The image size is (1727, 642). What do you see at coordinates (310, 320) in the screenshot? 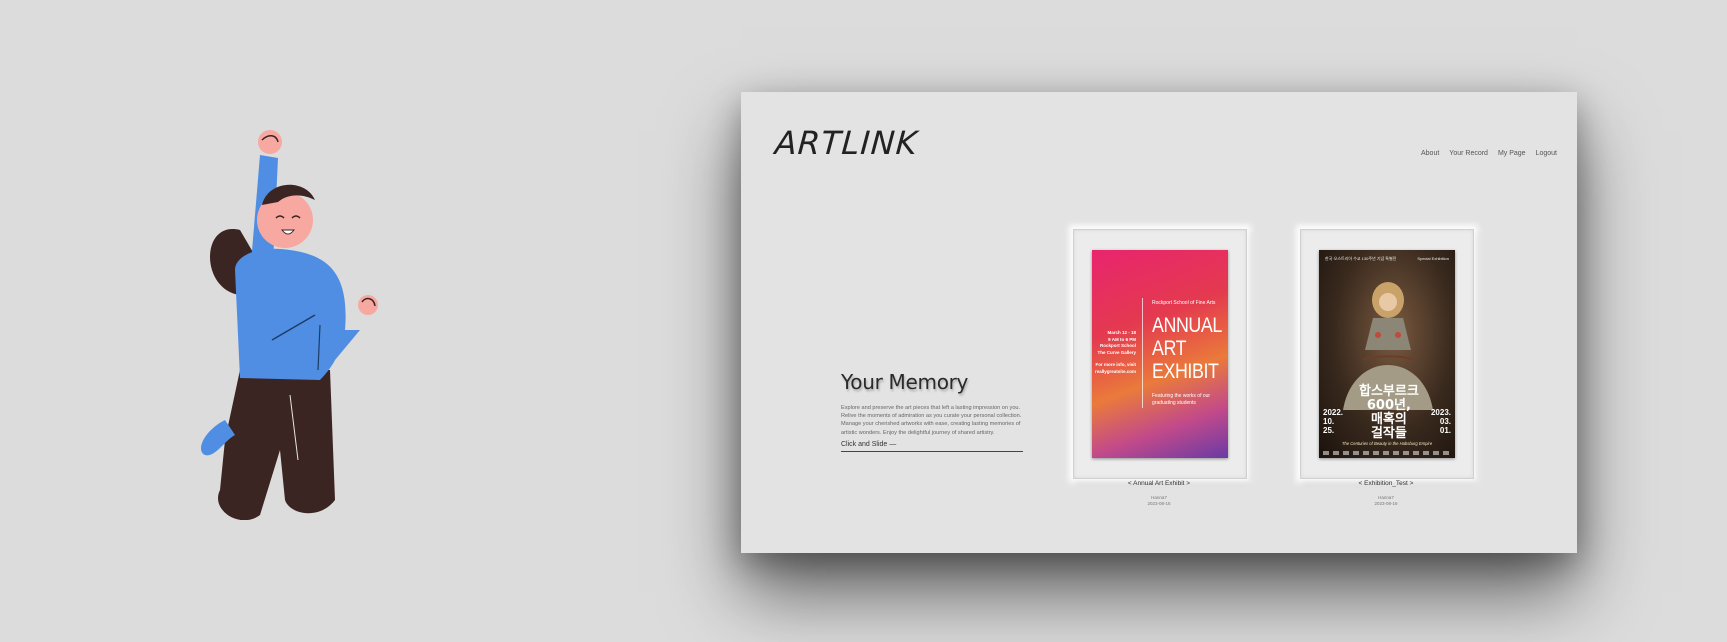
I see `jumping-girl-illustration` at bounding box center [310, 320].